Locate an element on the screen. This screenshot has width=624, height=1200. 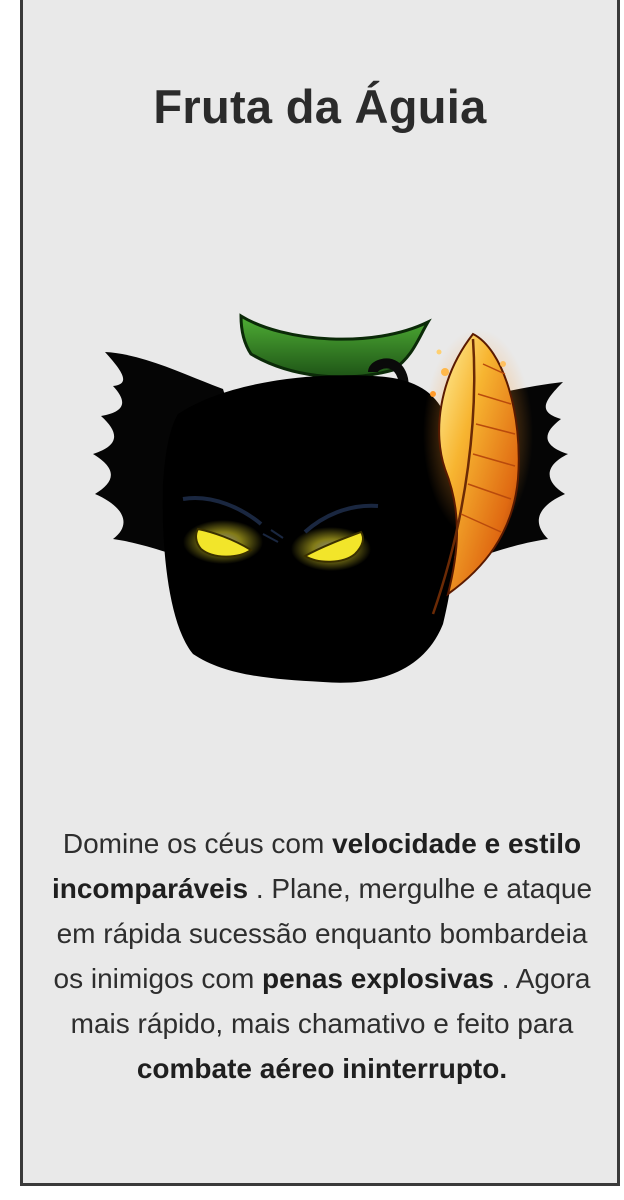
desc-bold-3: combate aéreo ininterrupto. is located at coordinates (322, 1068).